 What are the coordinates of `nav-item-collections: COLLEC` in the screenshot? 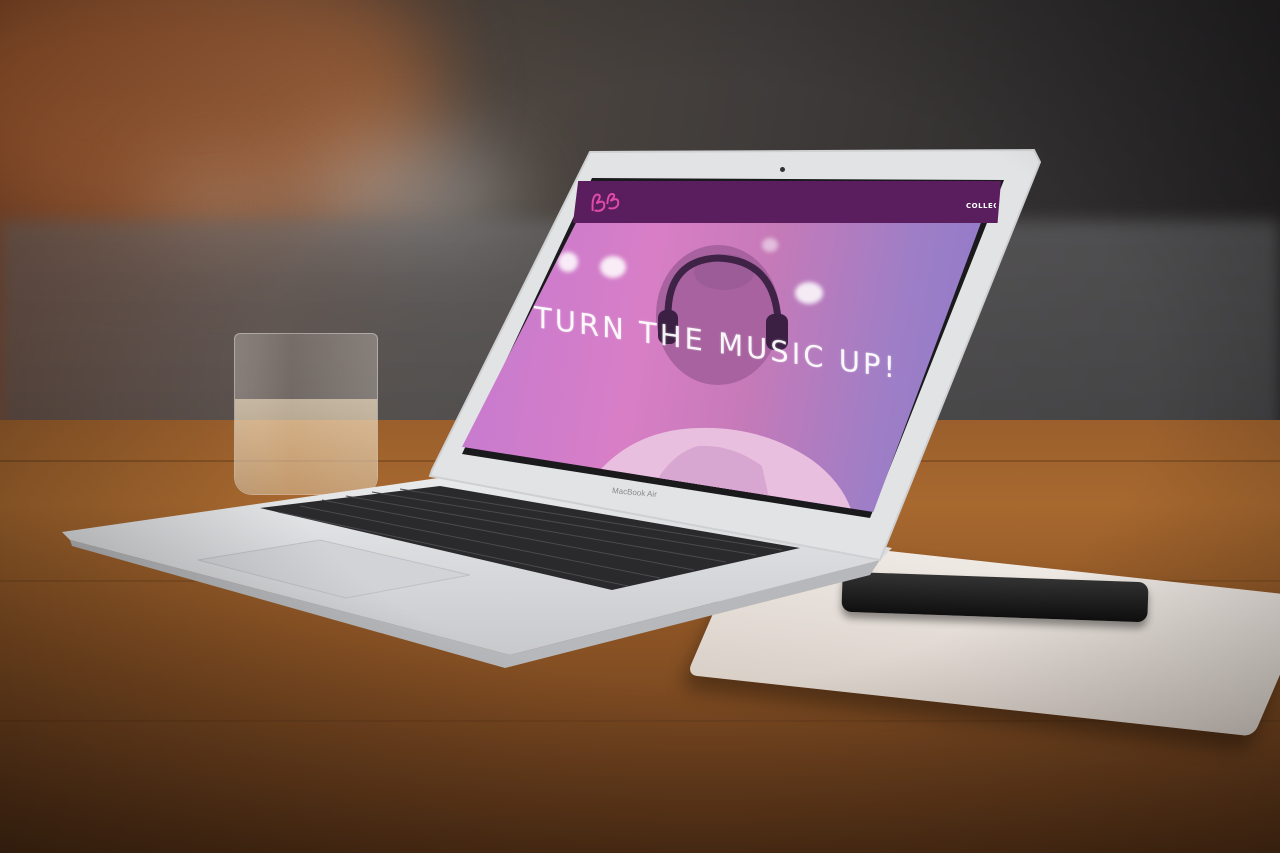 It's located at (981, 206).